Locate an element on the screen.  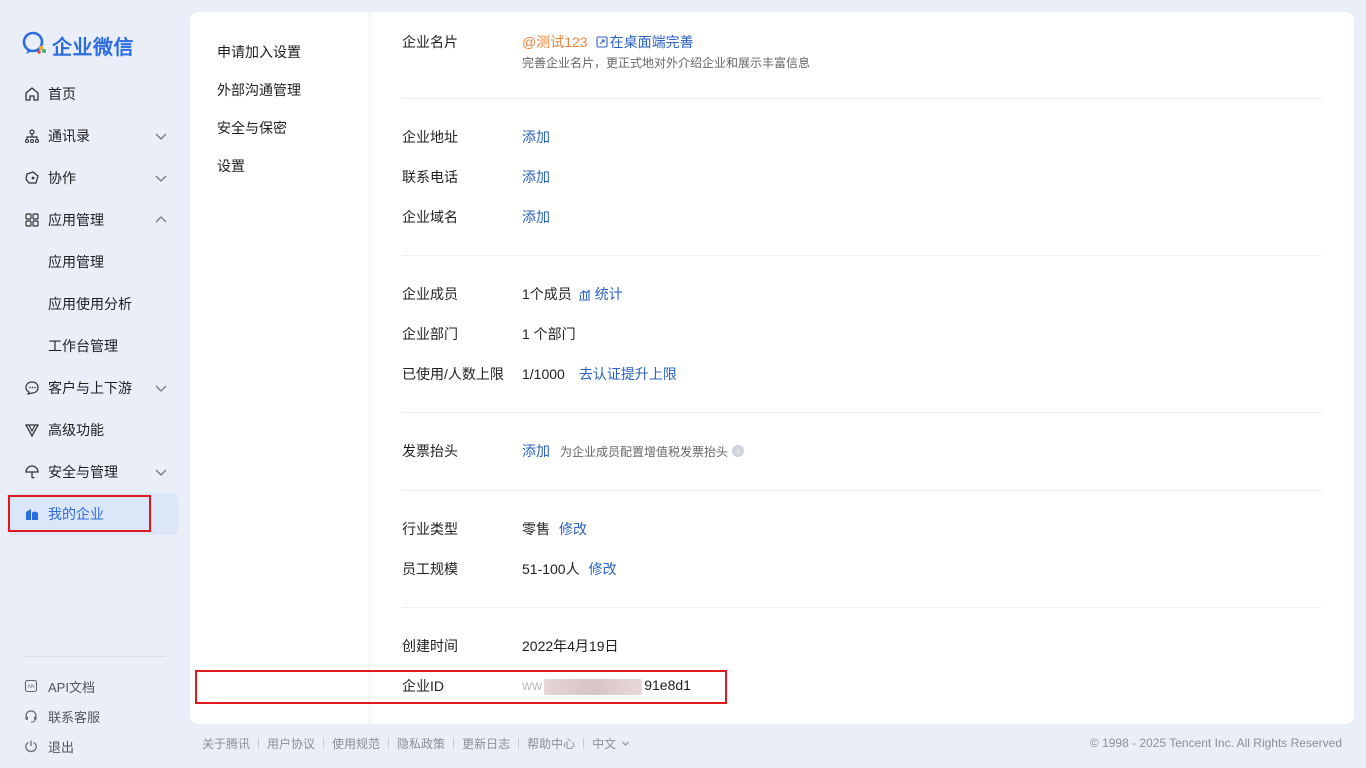
member-limit-value: 1/1000 is located at coordinates (543, 374).